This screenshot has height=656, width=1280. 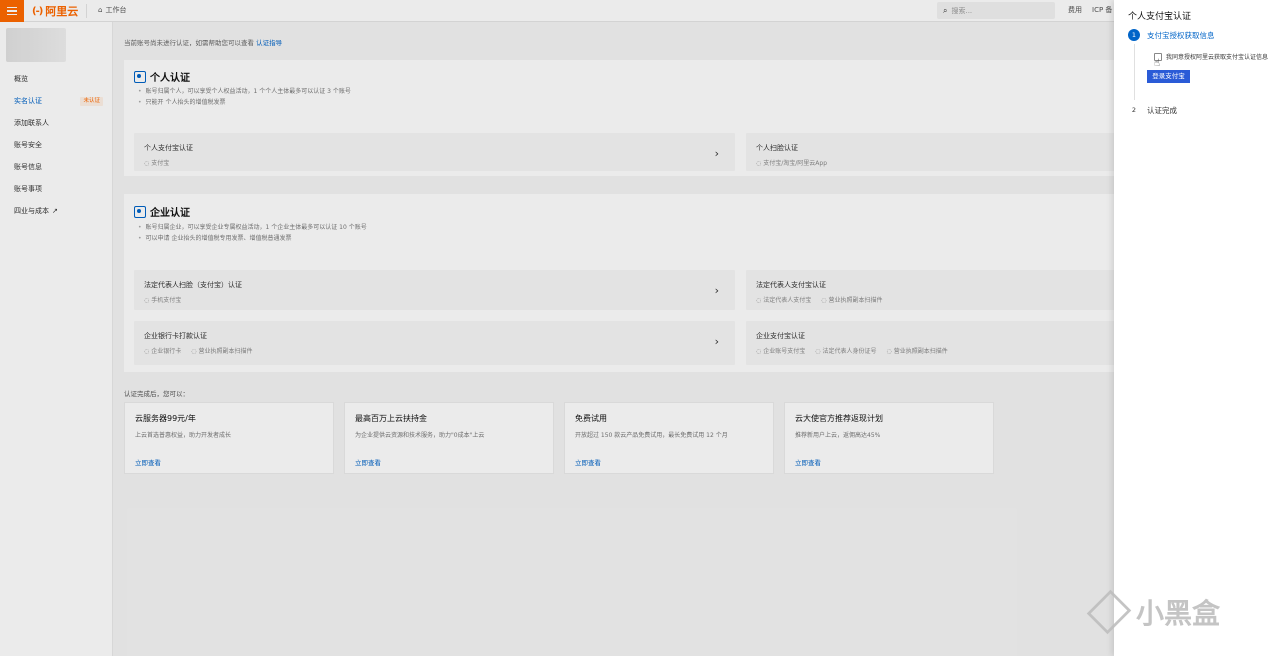 I want to click on step-label: 认证完成, so click(x=1162, y=110).